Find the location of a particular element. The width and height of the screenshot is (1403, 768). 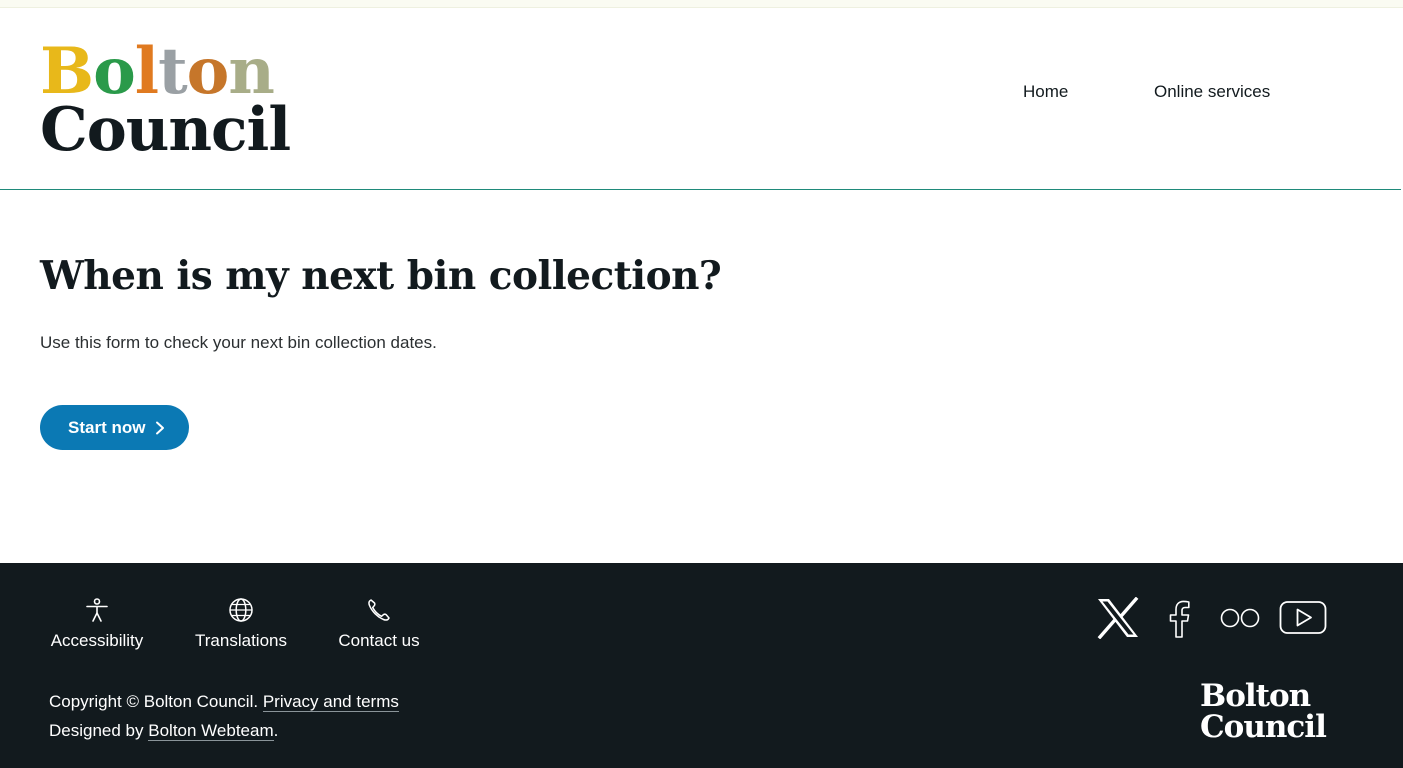

footer-logo-council: Council is located at coordinates (1263, 727).